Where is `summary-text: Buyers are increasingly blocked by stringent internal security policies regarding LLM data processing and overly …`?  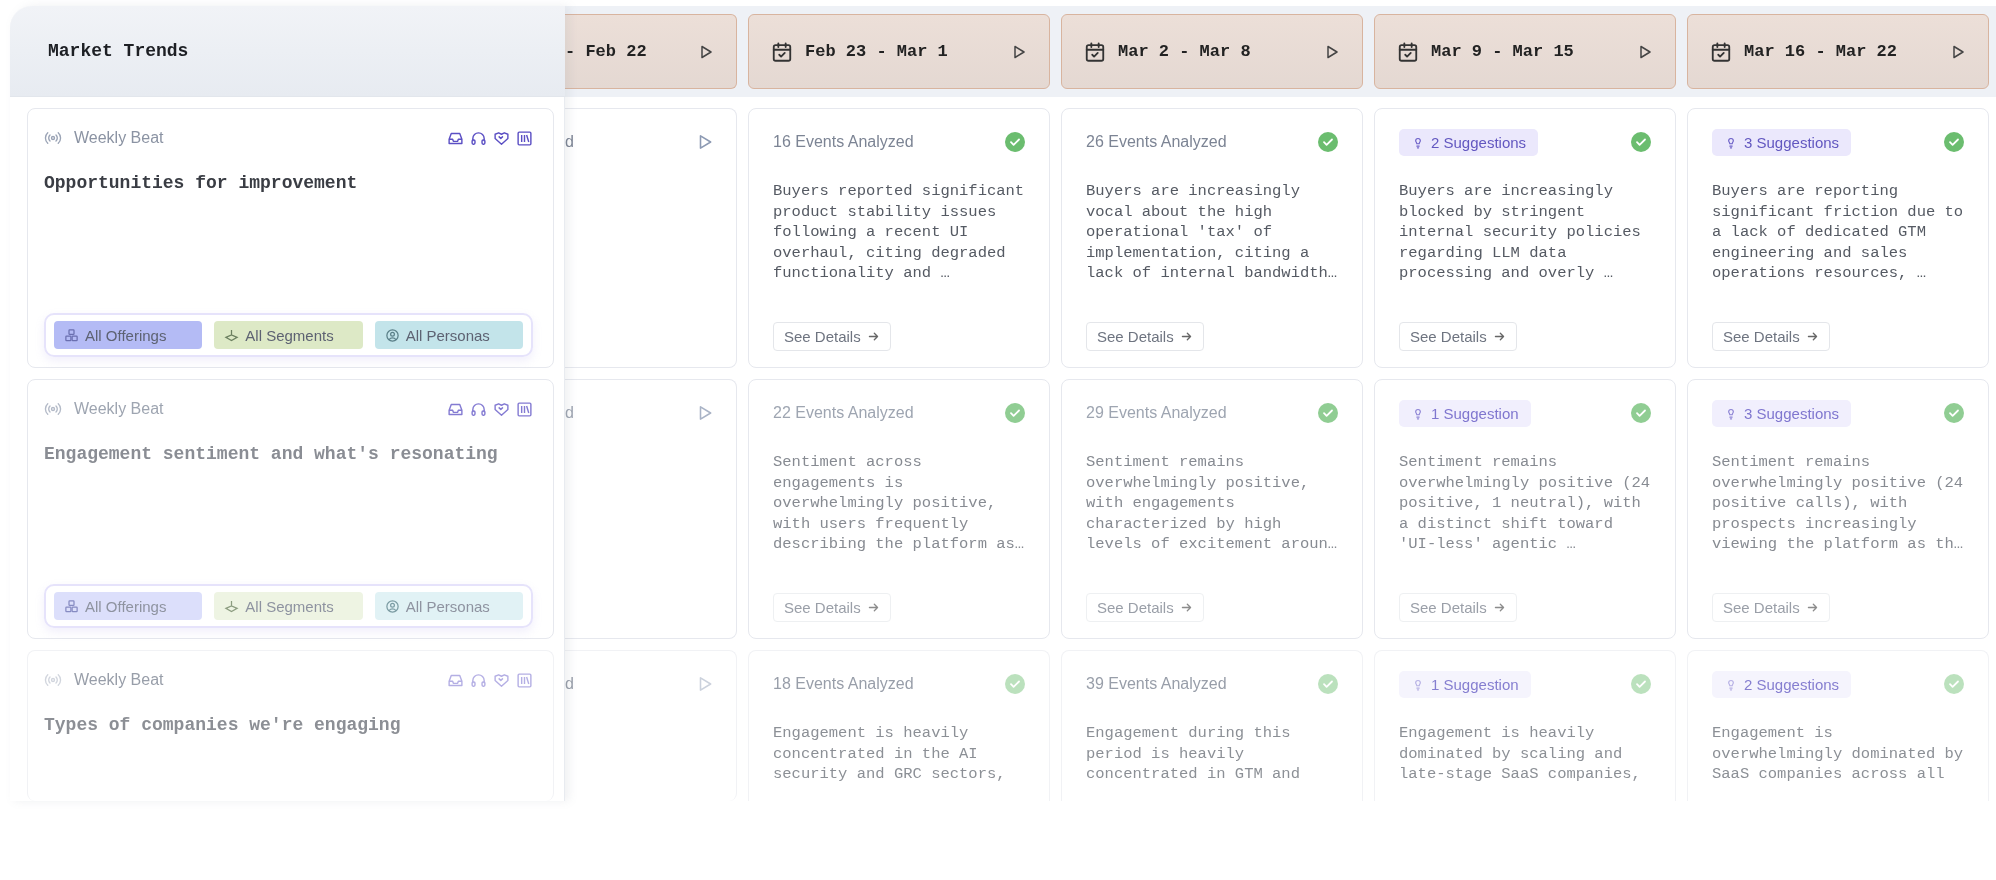
summary-text: Buyers are increasingly blocked by stringent internal security policies regarding LLM data processing and overly … is located at coordinates (1520, 232).